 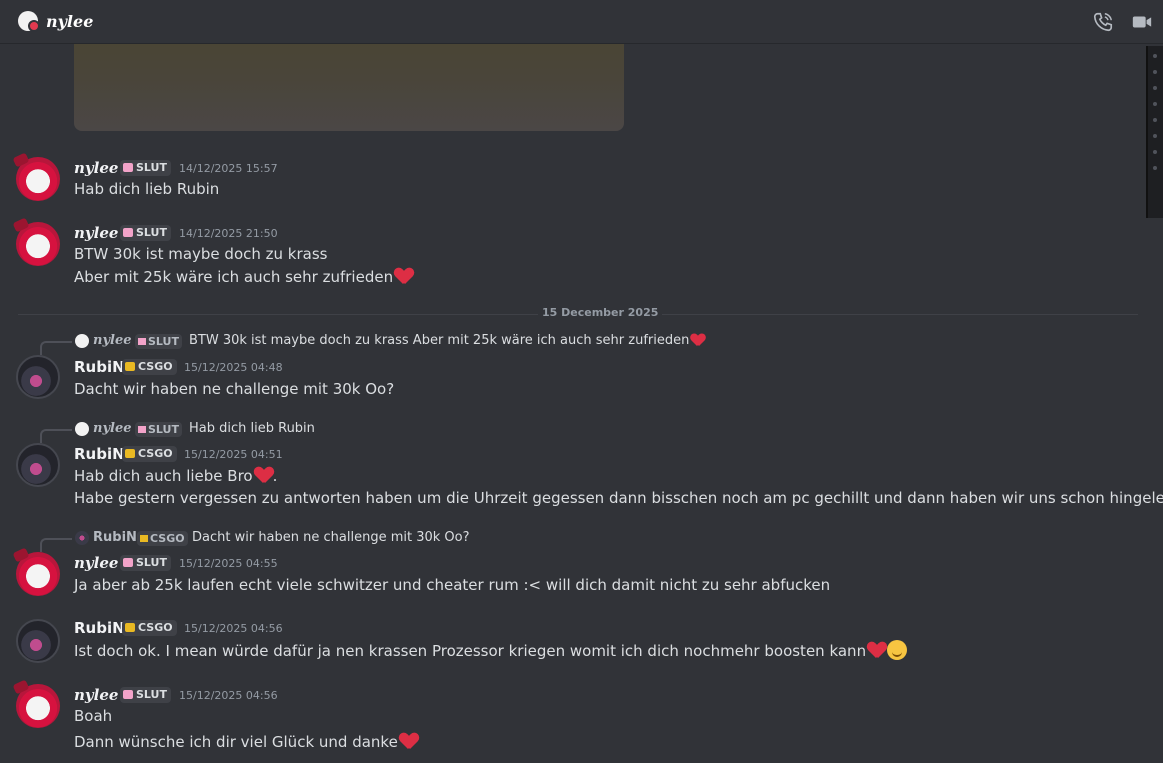 I want to click on message-text: Boah, so click(x=93, y=716).